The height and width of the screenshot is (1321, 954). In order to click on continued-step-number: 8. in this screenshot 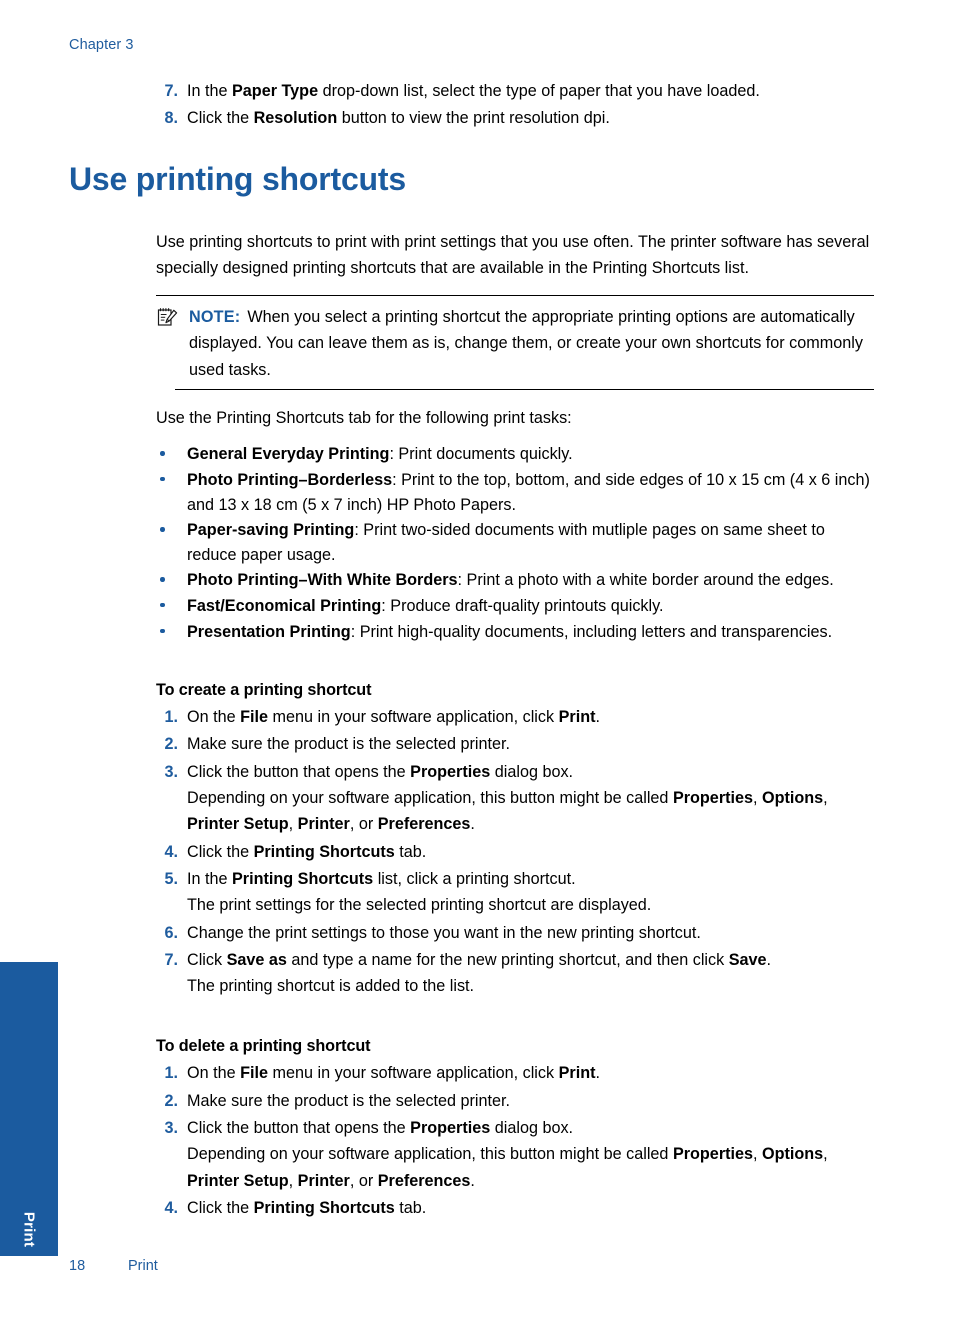, I will do `click(171, 118)`.